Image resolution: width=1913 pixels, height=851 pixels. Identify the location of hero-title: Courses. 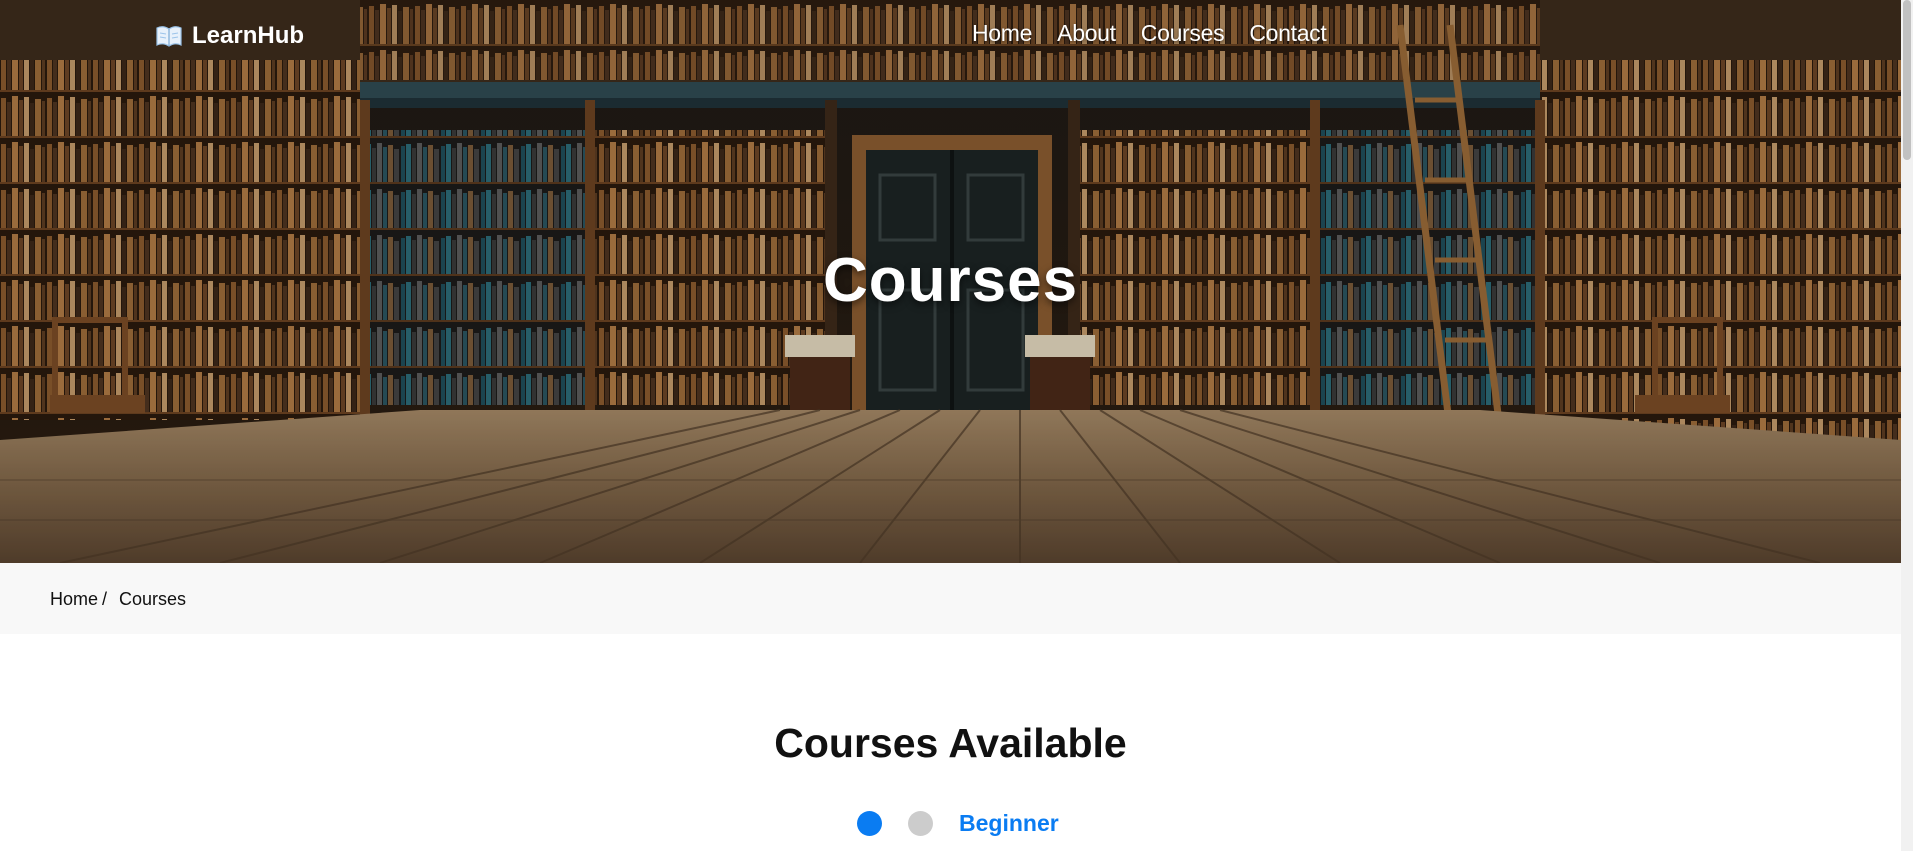
(950, 280).